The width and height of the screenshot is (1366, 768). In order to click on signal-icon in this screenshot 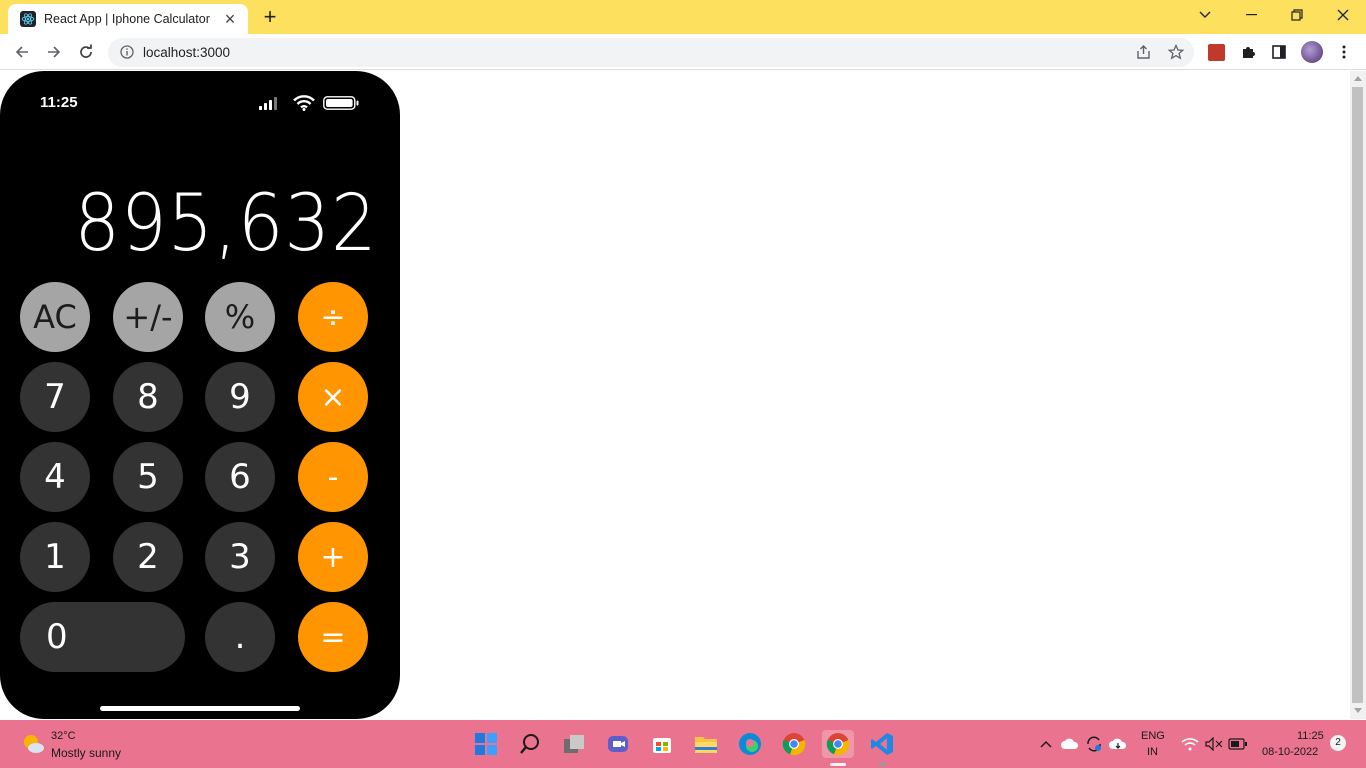, I will do `click(268, 106)`.